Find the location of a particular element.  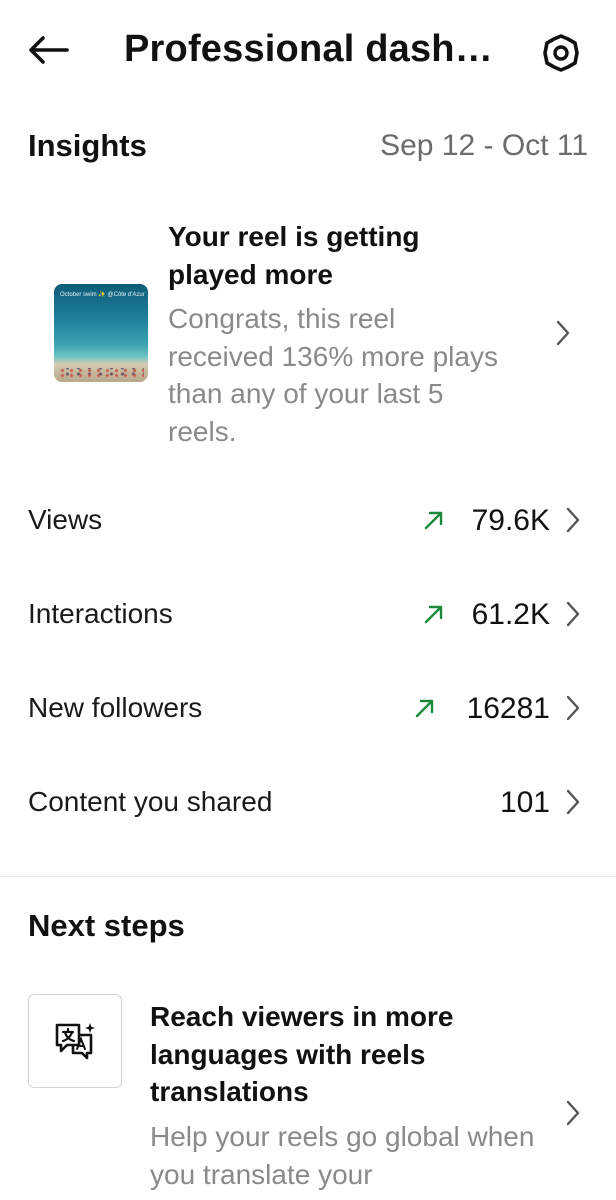

settings-button is located at coordinates (561, 53).